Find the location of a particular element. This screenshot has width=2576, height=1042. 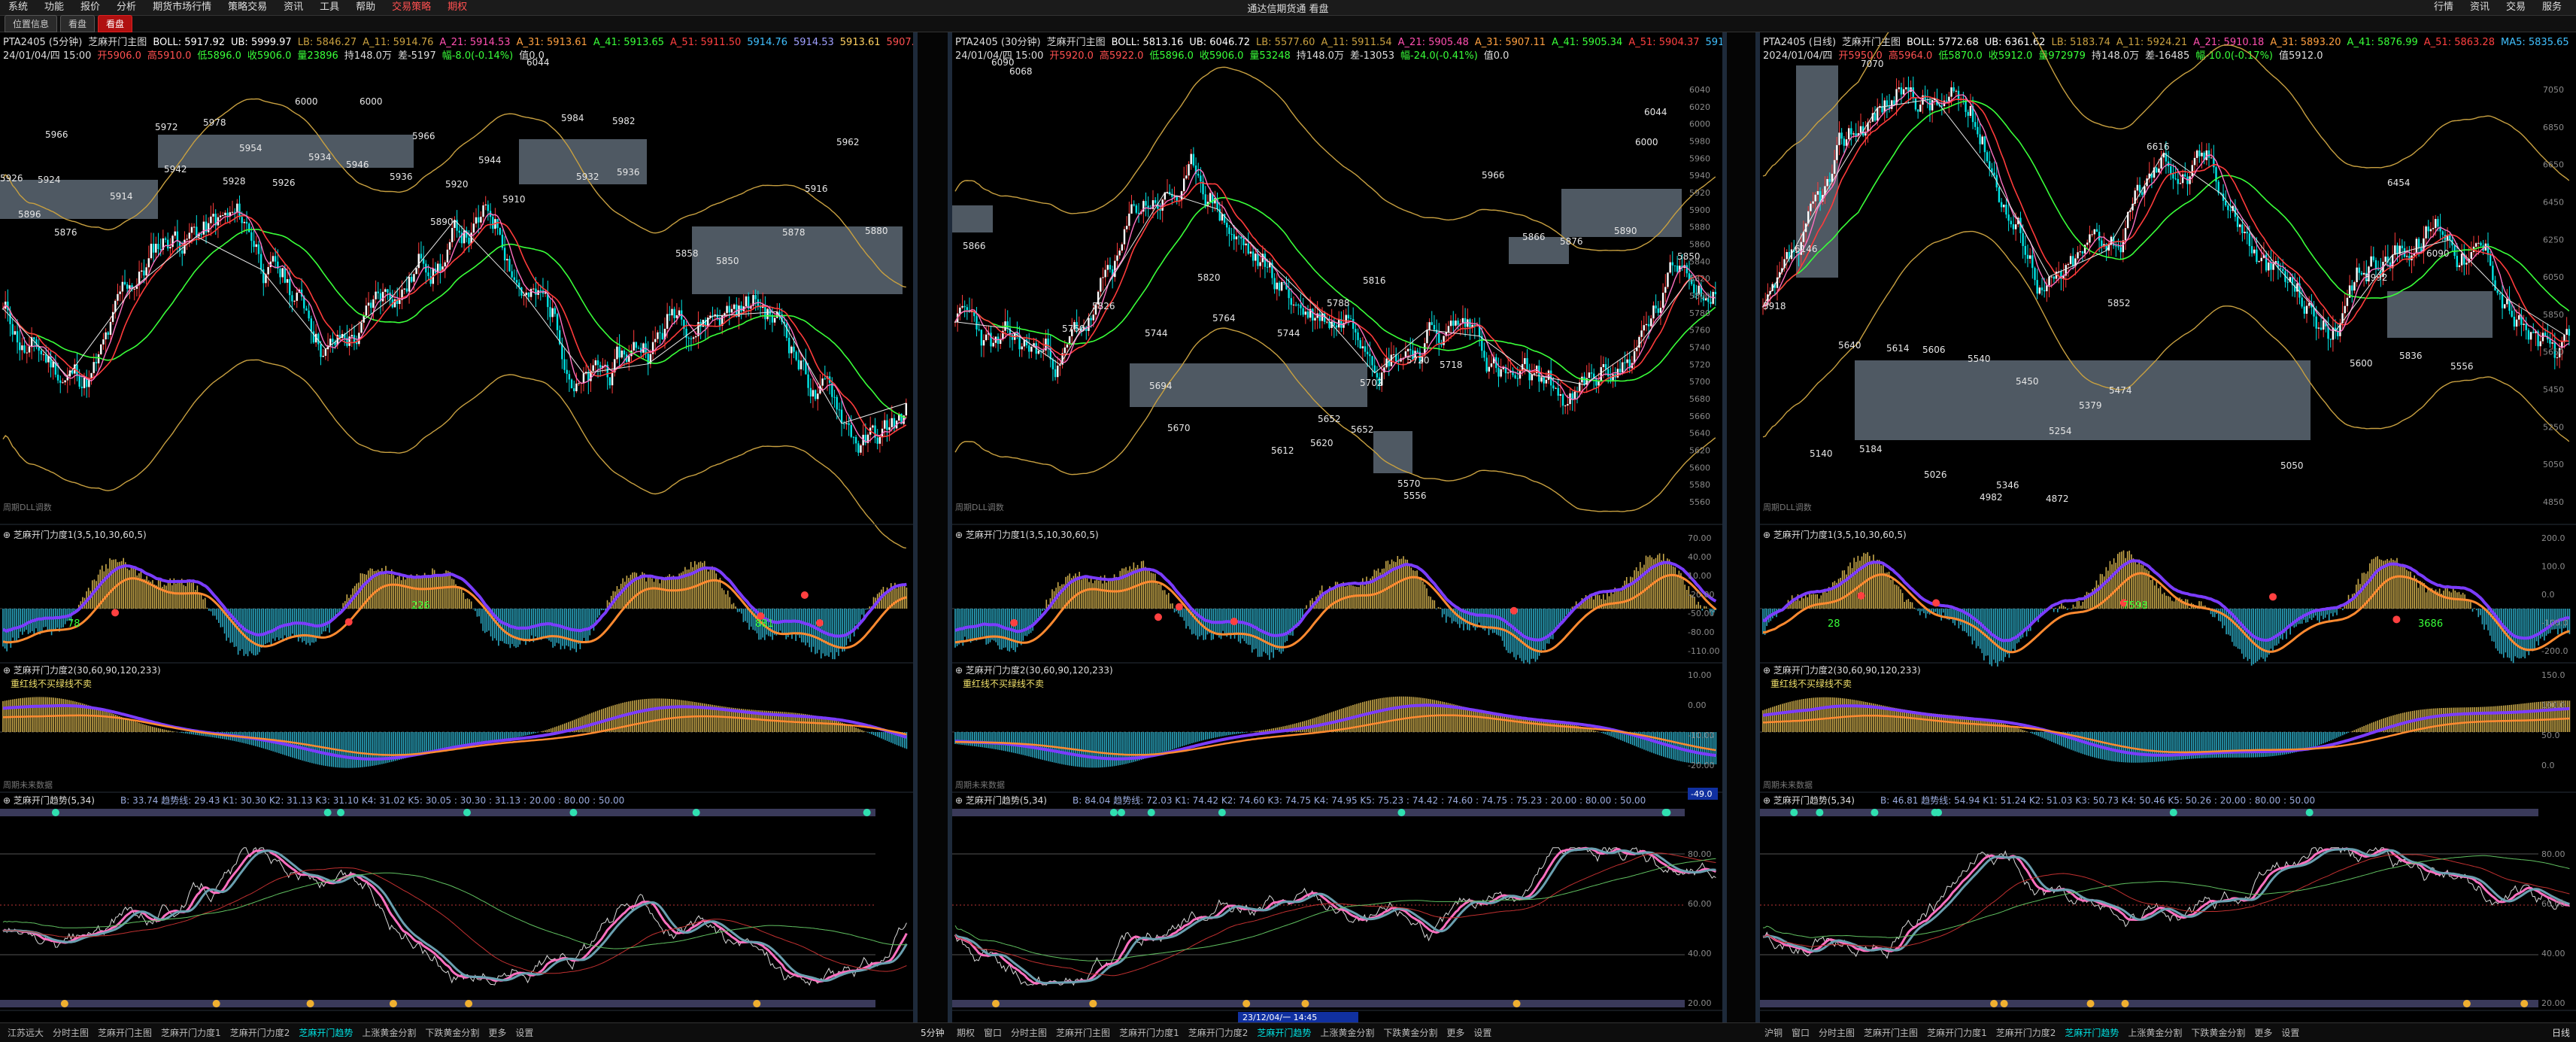

tab-watch-1: 看盘 is located at coordinates (77, 23).